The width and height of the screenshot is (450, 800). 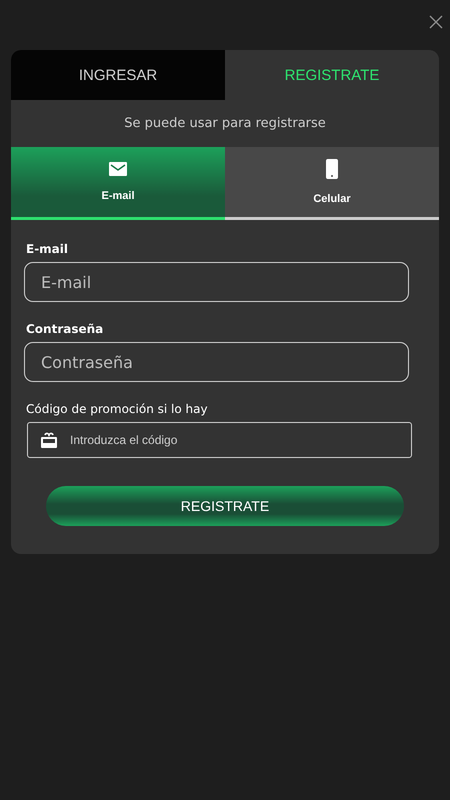 I want to click on field-label: Código de promoción si lo hay, so click(x=117, y=409).